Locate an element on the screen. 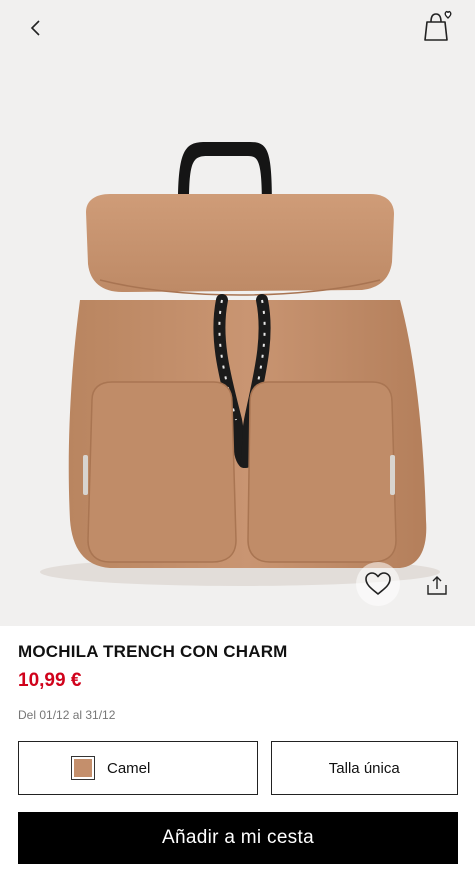 The width and height of the screenshot is (475, 885). add-to-cart-button: Añadir a mi cesta is located at coordinates (238, 838).